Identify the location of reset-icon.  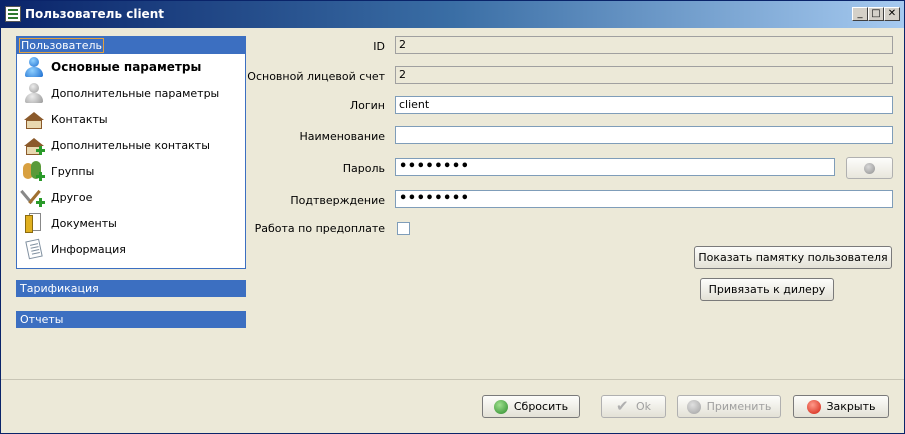
(500, 406).